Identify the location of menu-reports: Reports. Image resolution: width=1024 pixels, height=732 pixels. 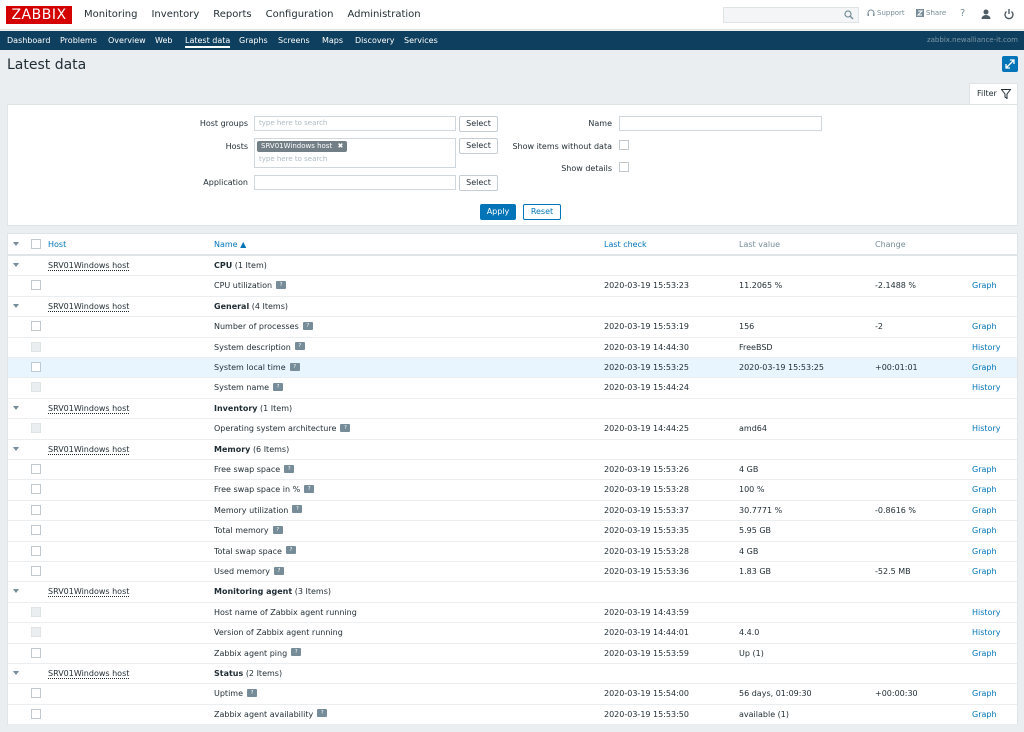
(232, 15).